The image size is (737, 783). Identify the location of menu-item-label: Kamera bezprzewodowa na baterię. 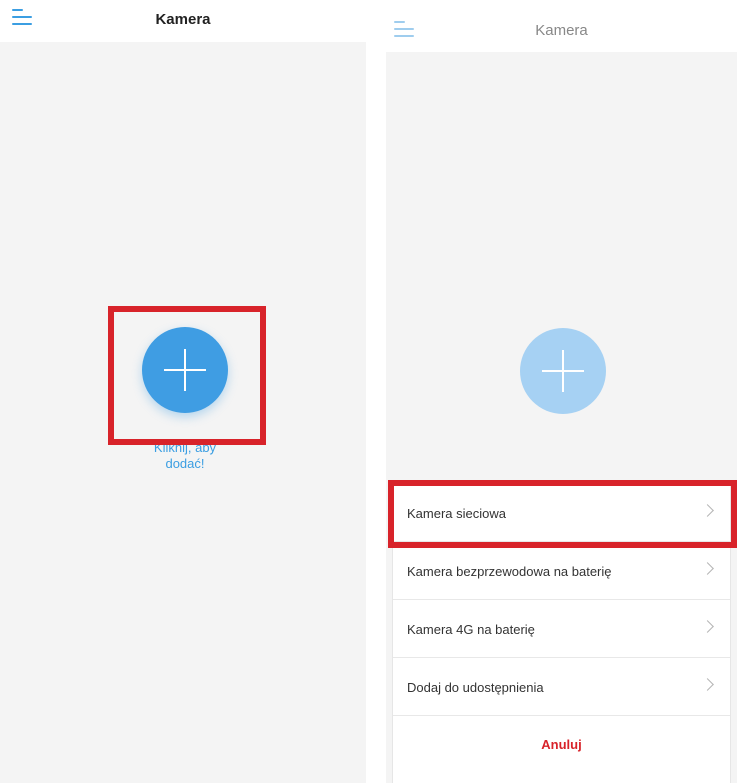
(509, 571).